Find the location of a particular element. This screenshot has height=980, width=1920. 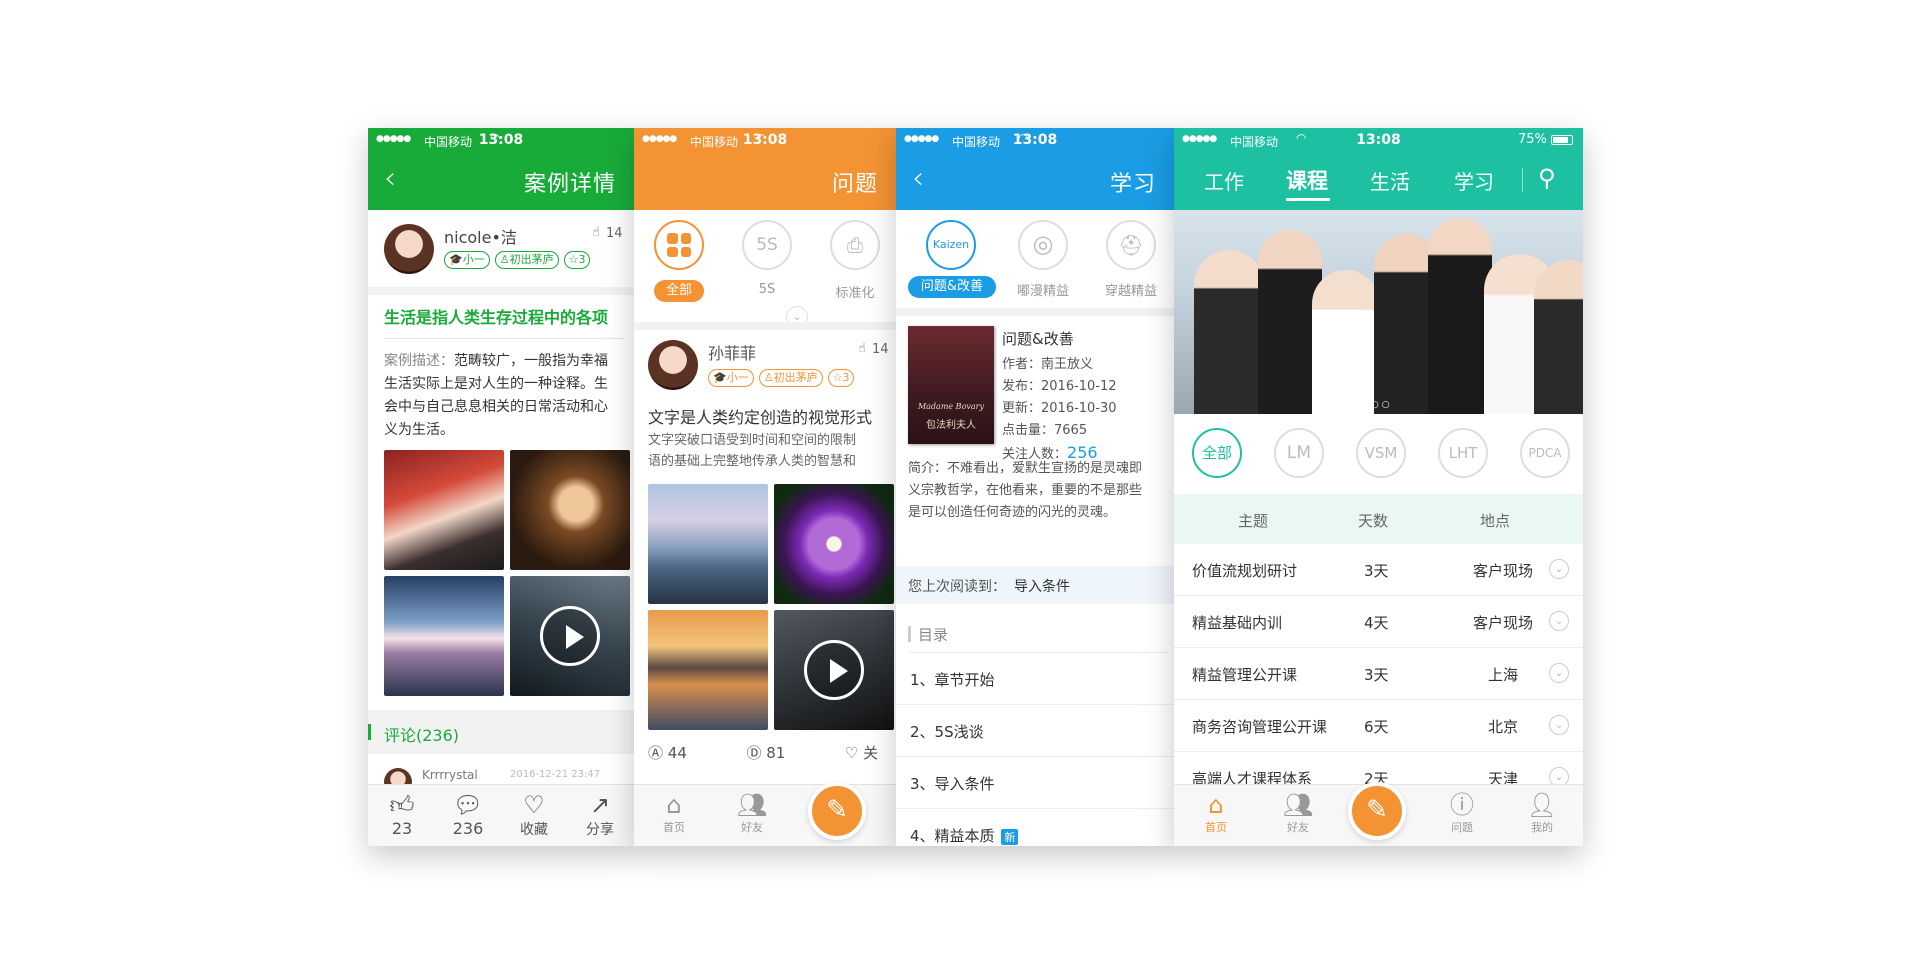

course-days: 4天 is located at coordinates (1376, 623).